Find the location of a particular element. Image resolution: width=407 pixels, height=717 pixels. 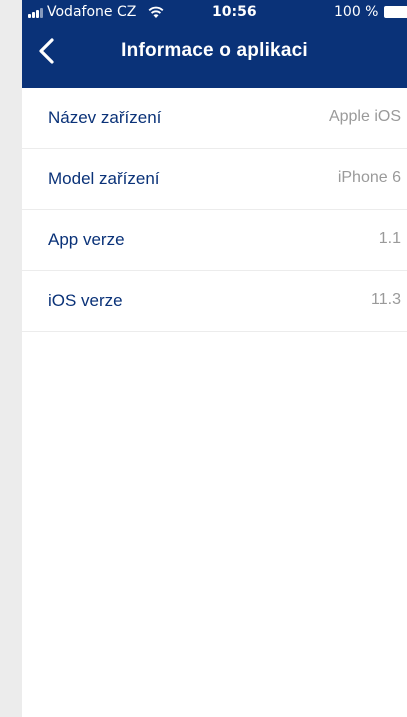

info-label: Model zařízení is located at coordinates (104, 178).